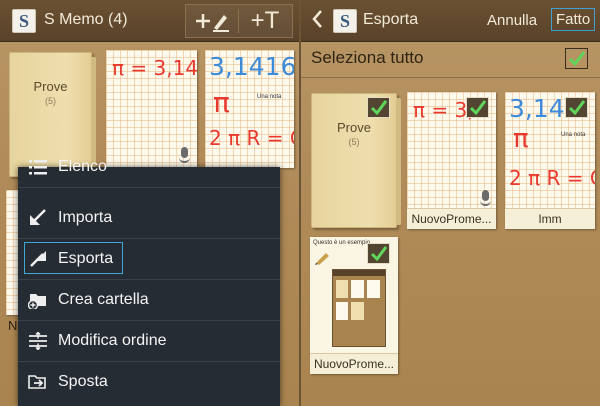 Image resolution: width=600 pixels, height=406 pixels. Describe the element at coordinates (450, 21) in the screenshot. I see `action-bar: S Esporta Annulla Fatto` at that location.